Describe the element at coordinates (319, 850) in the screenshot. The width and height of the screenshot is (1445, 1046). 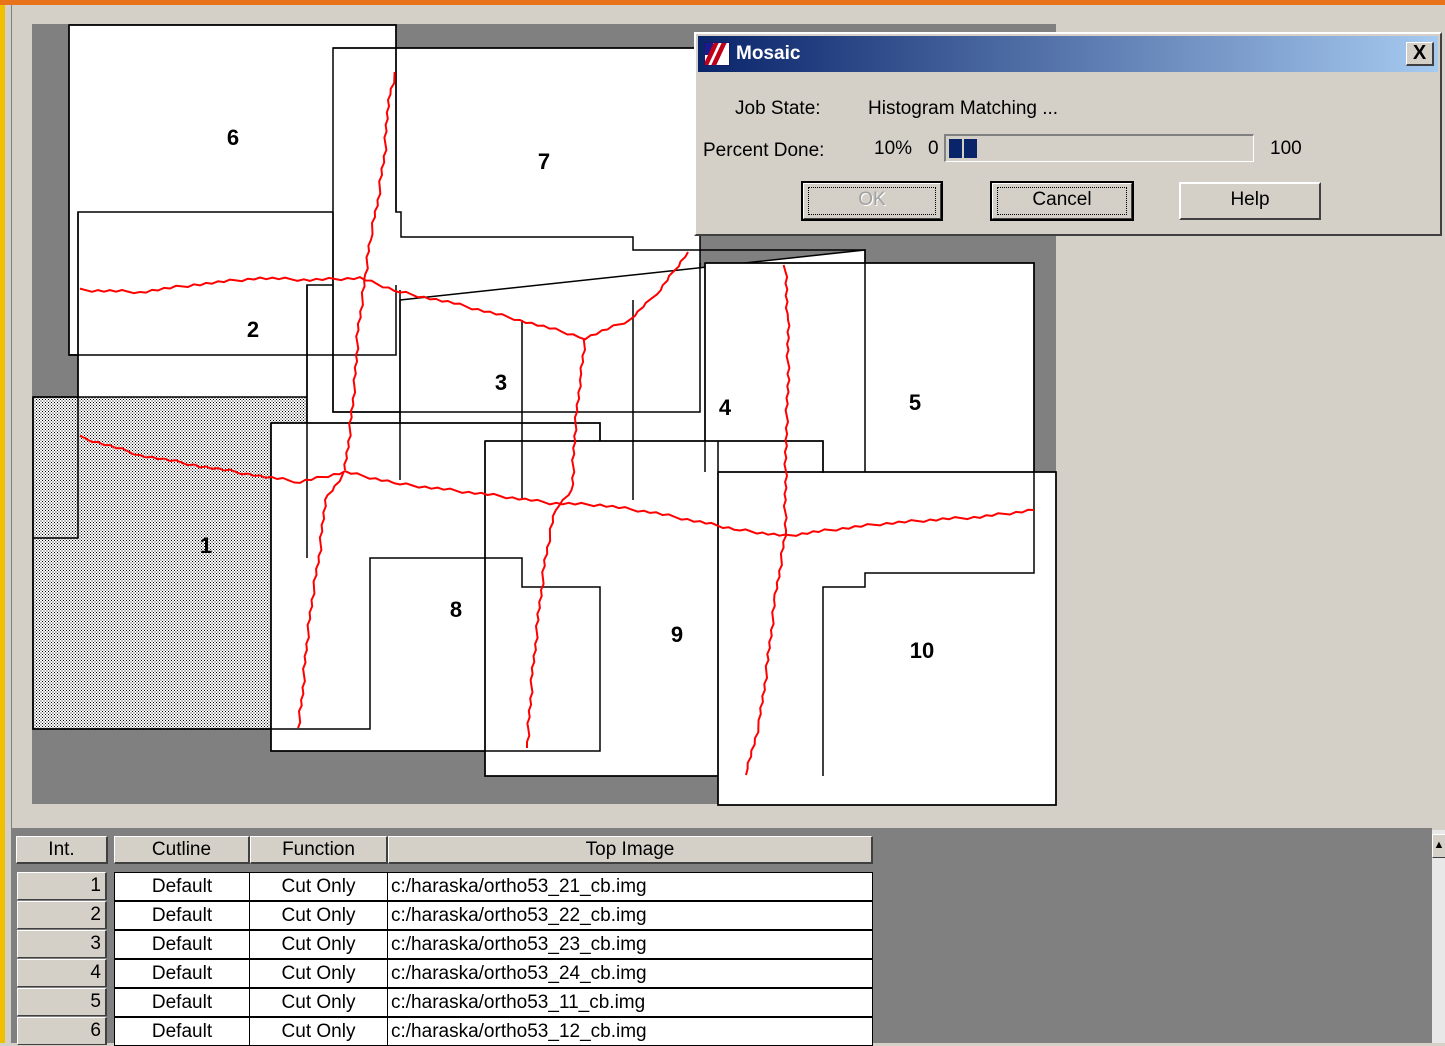
I see `column-header-function: Function` at that location.